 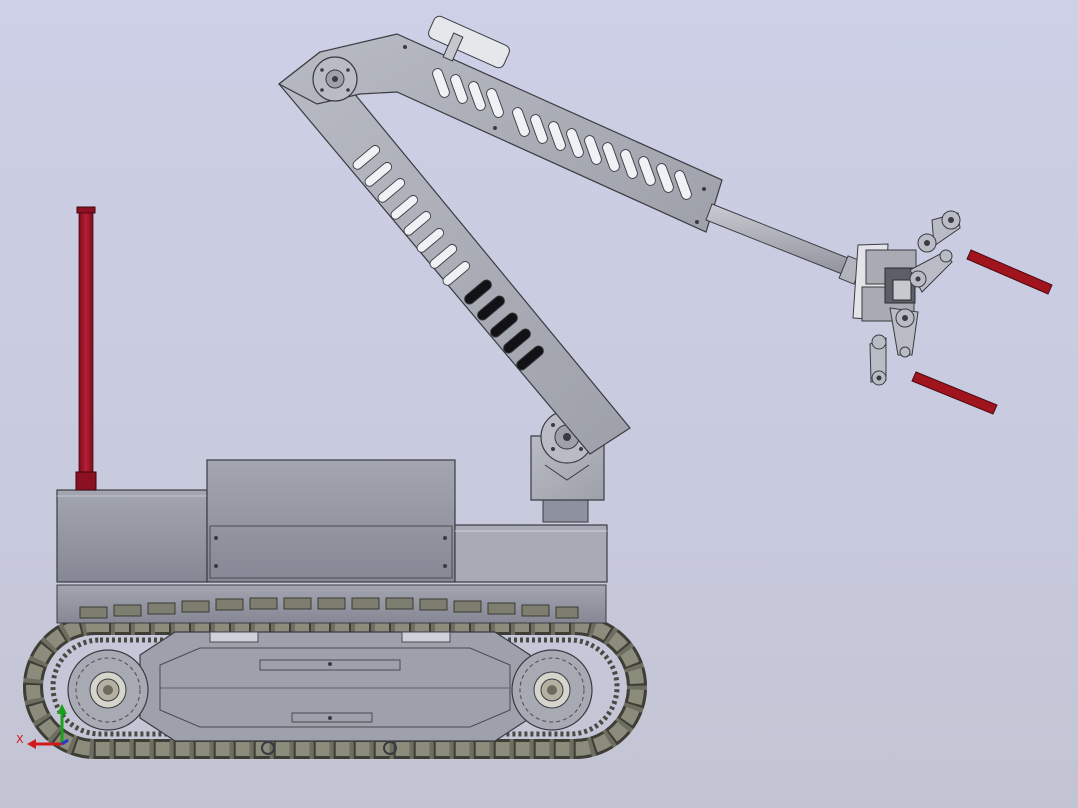 I want to click on drive-sprocket, so click(x=108, y=690).